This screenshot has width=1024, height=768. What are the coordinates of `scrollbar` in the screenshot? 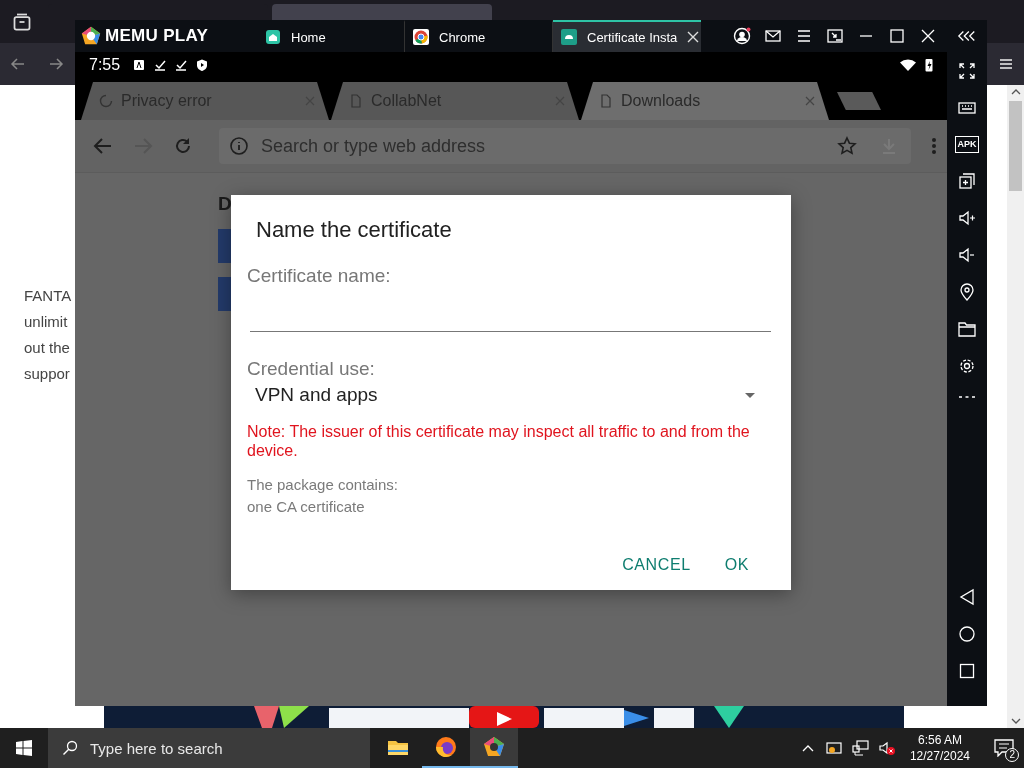 It's located at (1015, 406).